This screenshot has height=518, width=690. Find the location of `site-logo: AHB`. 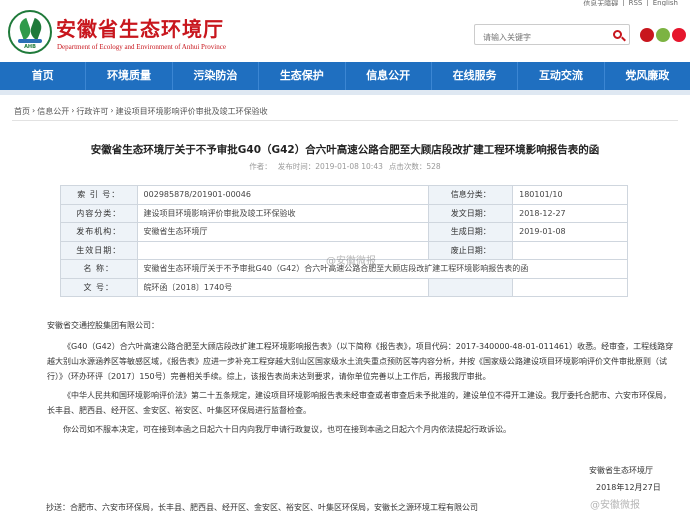

site-logo: AHB is located at coordinates (30, 32).